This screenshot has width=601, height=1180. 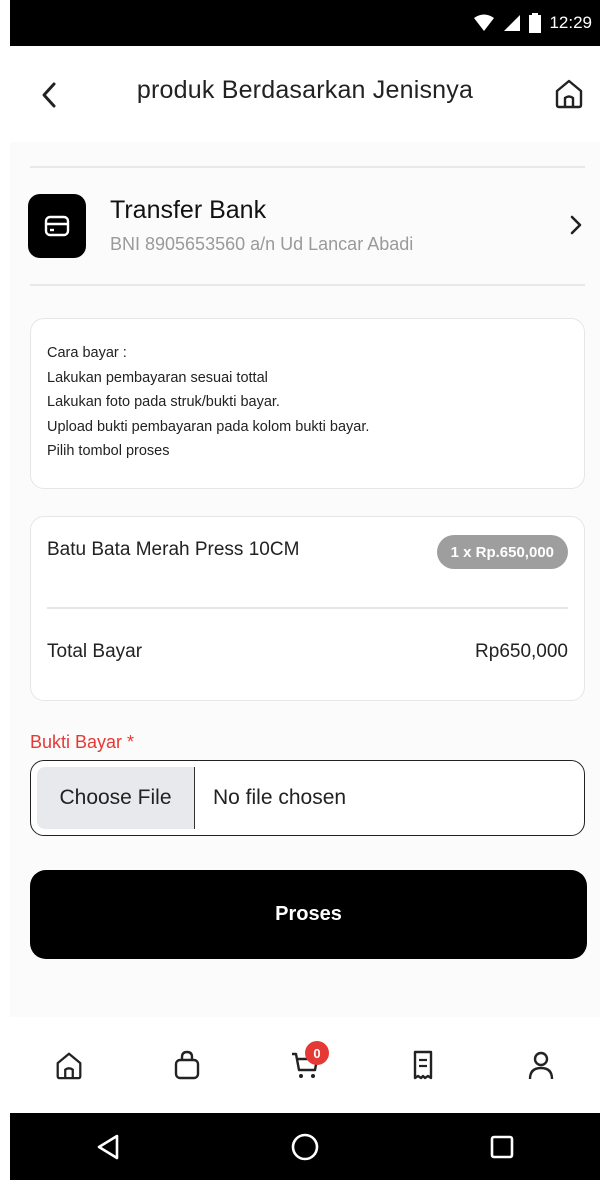 I want to click on instruction-line: Lakukan foto pada struk/bukti bayar., so click(x=163, y=402).